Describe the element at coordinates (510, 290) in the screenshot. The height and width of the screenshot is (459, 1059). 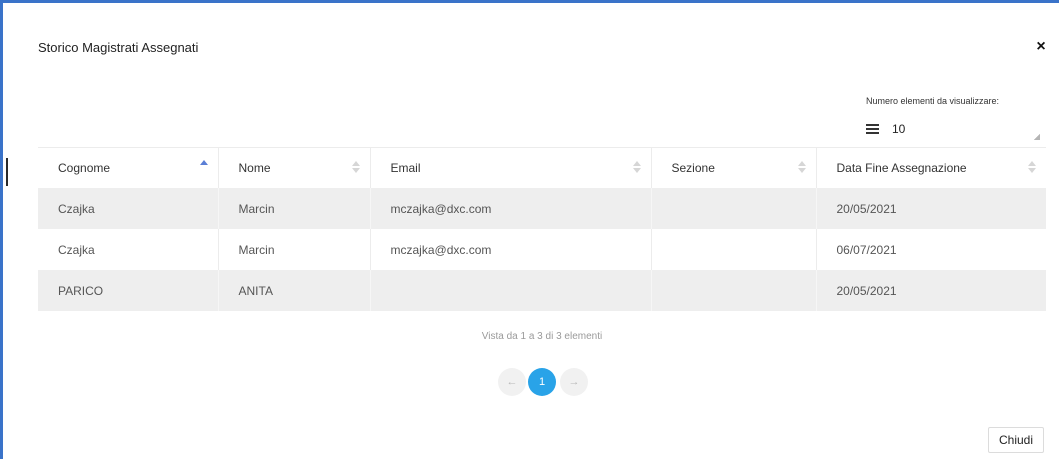
I see `cell-email` at that location.